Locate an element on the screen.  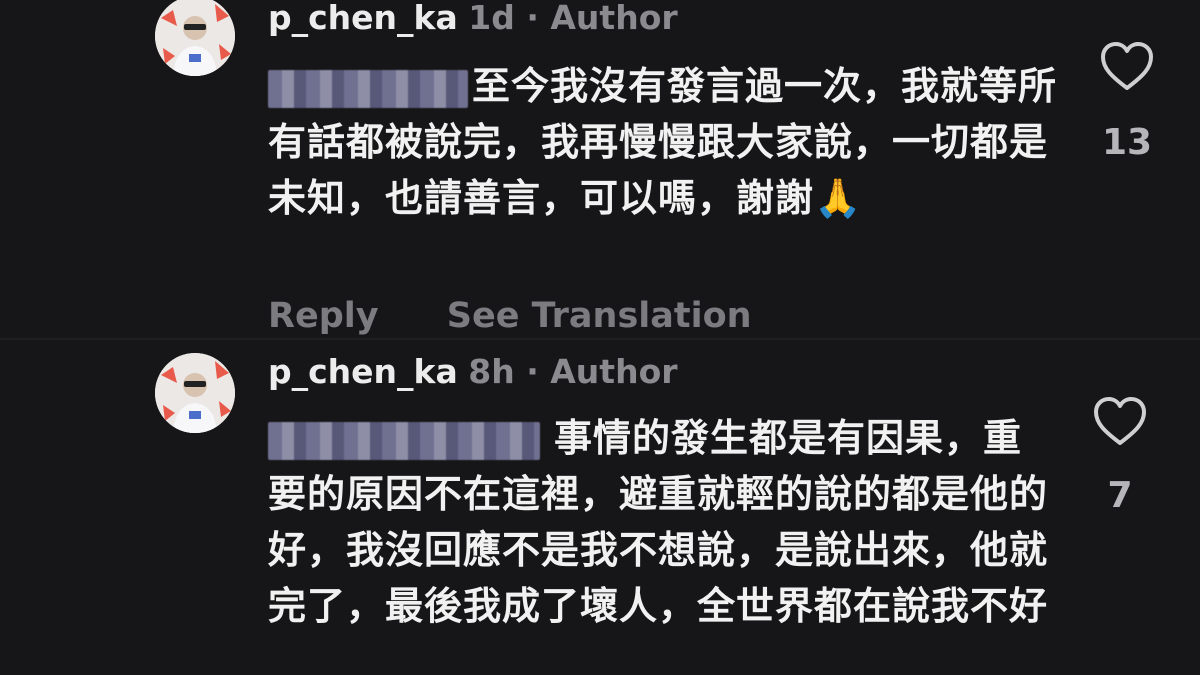
like-control: 13 is located at coordinates (1127, 101).